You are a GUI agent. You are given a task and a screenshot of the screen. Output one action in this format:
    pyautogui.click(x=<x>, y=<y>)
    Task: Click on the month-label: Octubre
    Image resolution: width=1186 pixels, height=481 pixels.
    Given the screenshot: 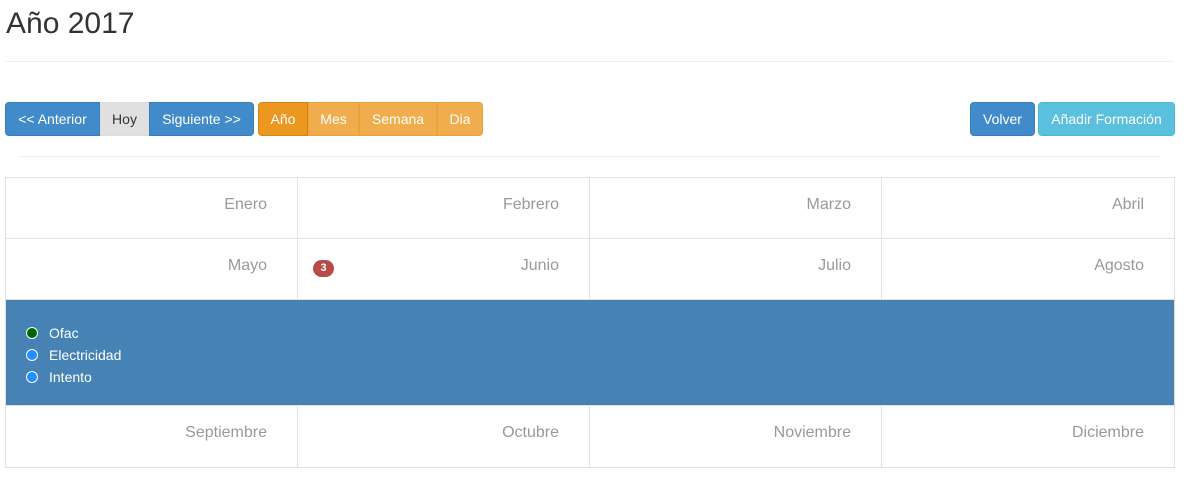 What is the action you would take?
    pyautogui.click(x=530, y=432)
    